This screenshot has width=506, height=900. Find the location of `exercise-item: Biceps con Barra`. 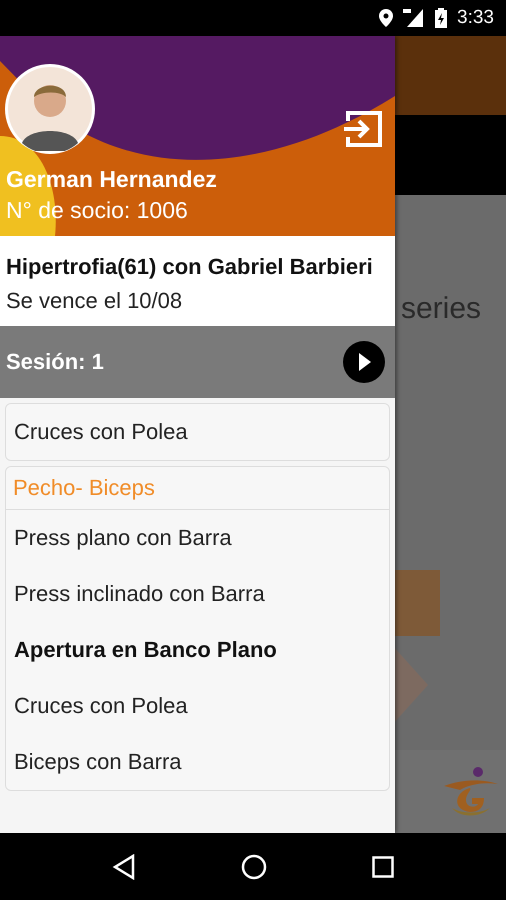

exercise-item: Biceps con Barra is located at coordinates (197, 762).